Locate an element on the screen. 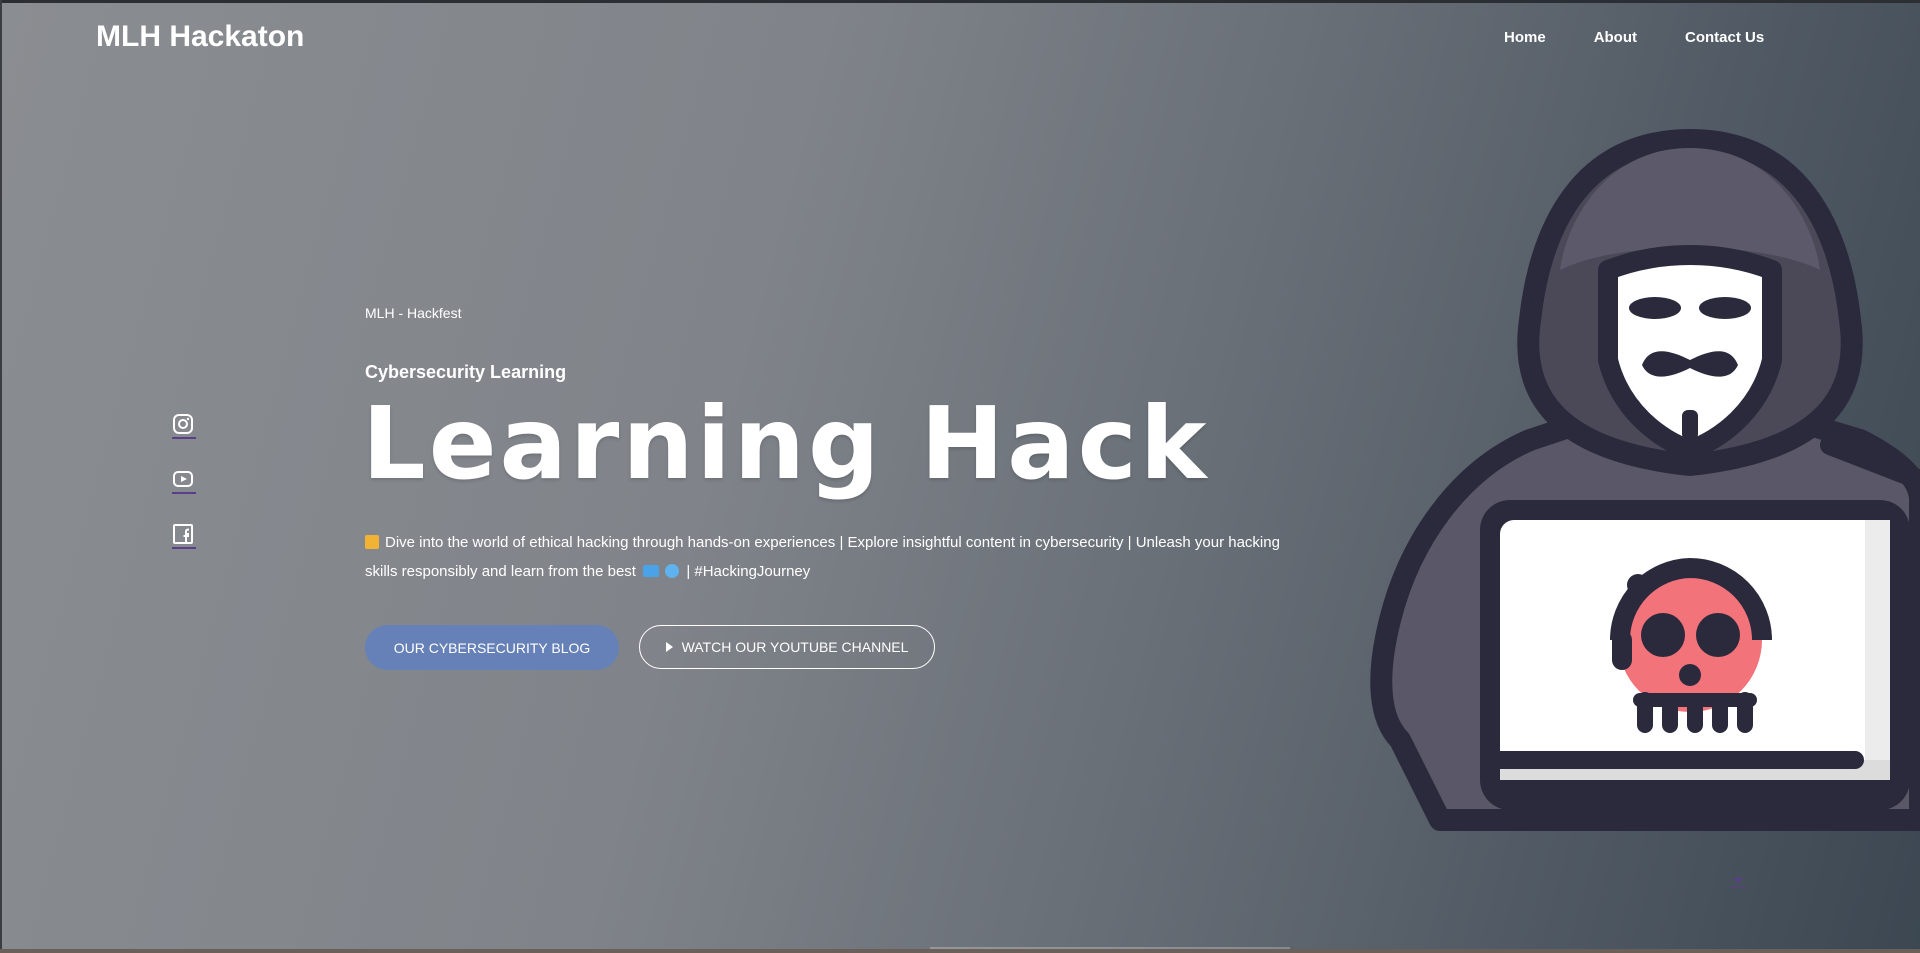 Image resolution: width=1920 pixels, height=953 pixels. bottom-border is located at coordinates (960, 951).